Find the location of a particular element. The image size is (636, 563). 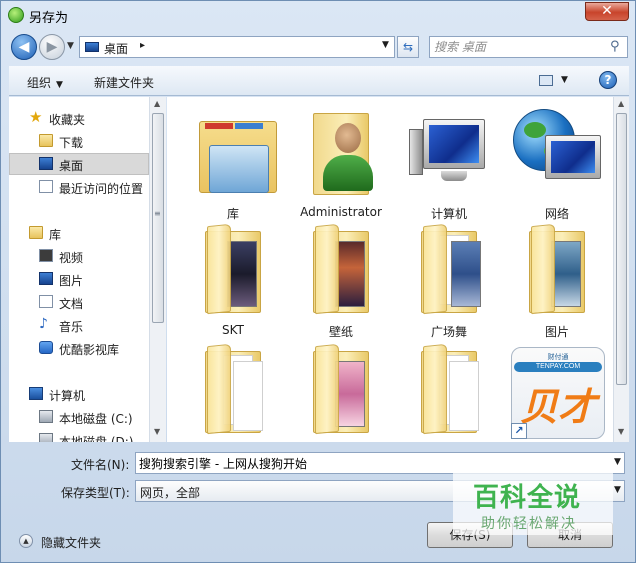

address-dropdown: ▼ is located at coordinates (385, 45).